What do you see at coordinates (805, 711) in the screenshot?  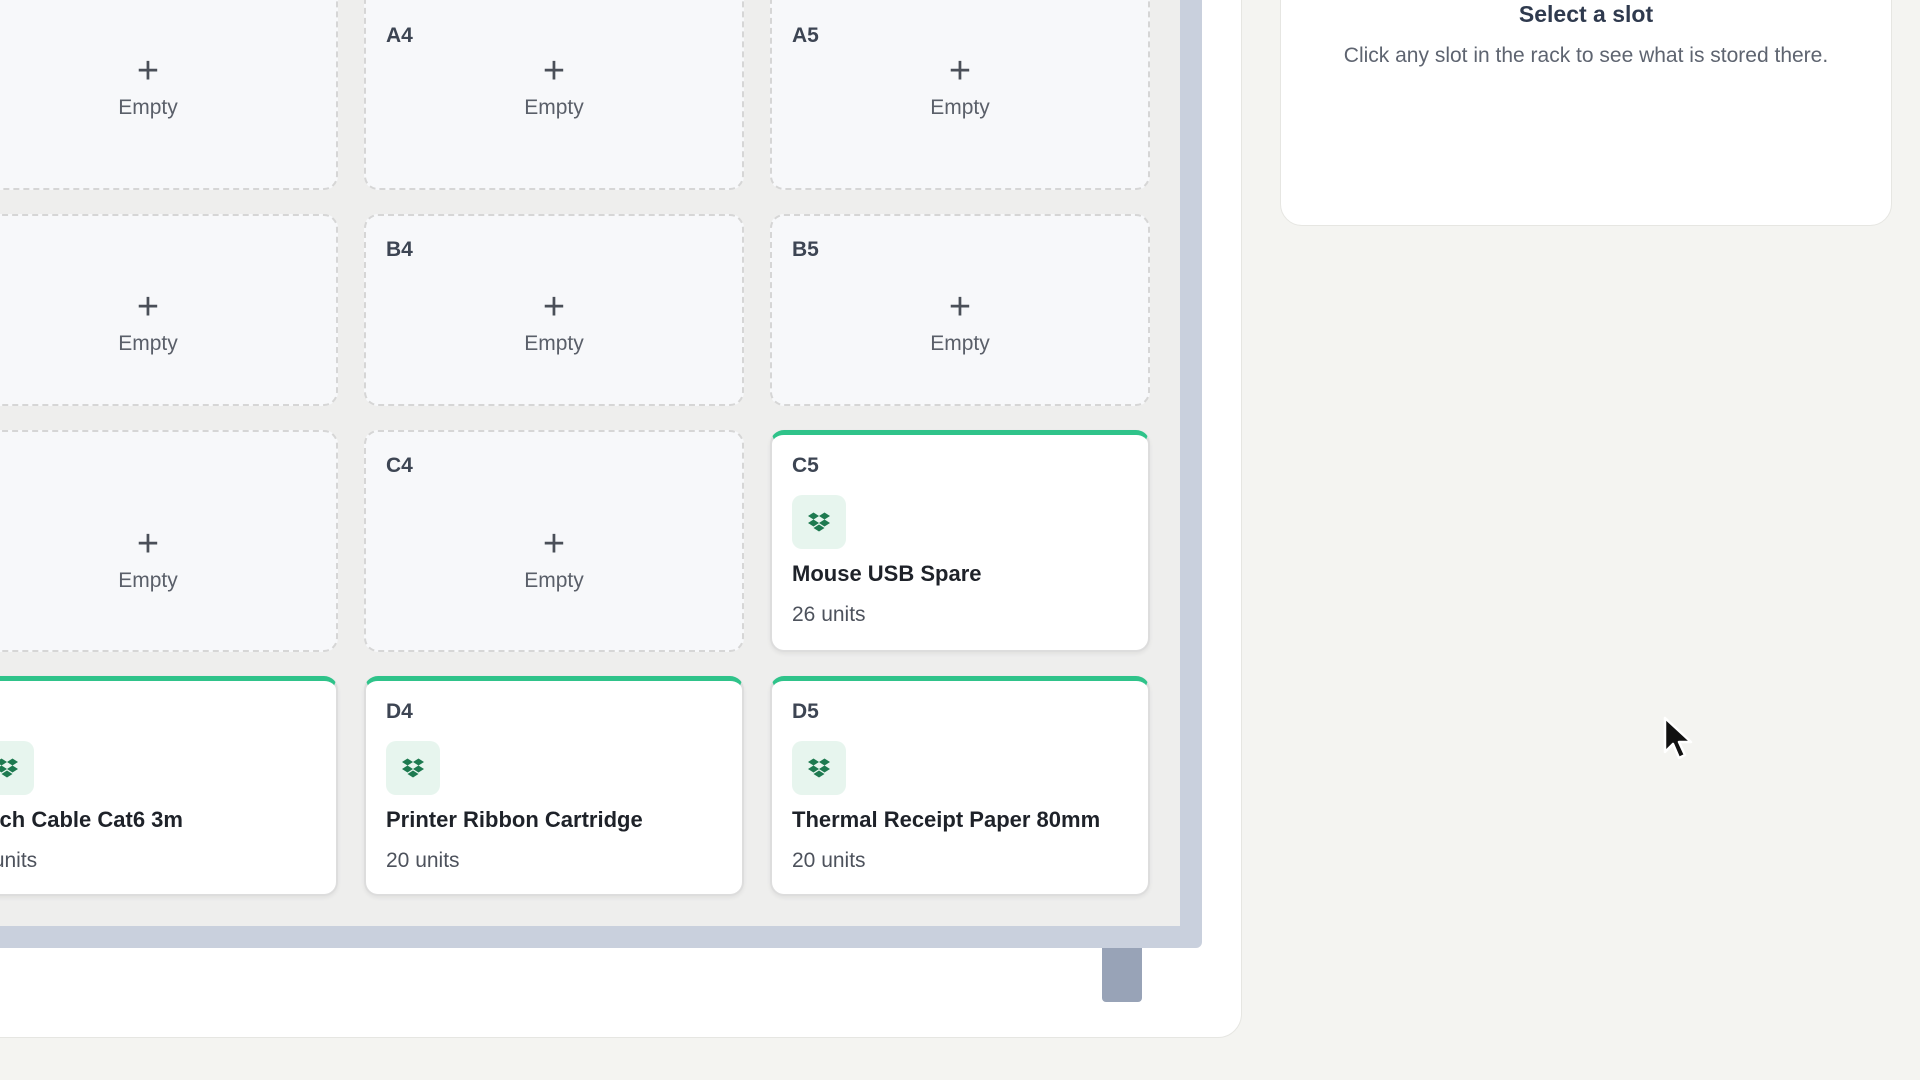 I see `slot-id: D5` at bounding box center [805, 711].